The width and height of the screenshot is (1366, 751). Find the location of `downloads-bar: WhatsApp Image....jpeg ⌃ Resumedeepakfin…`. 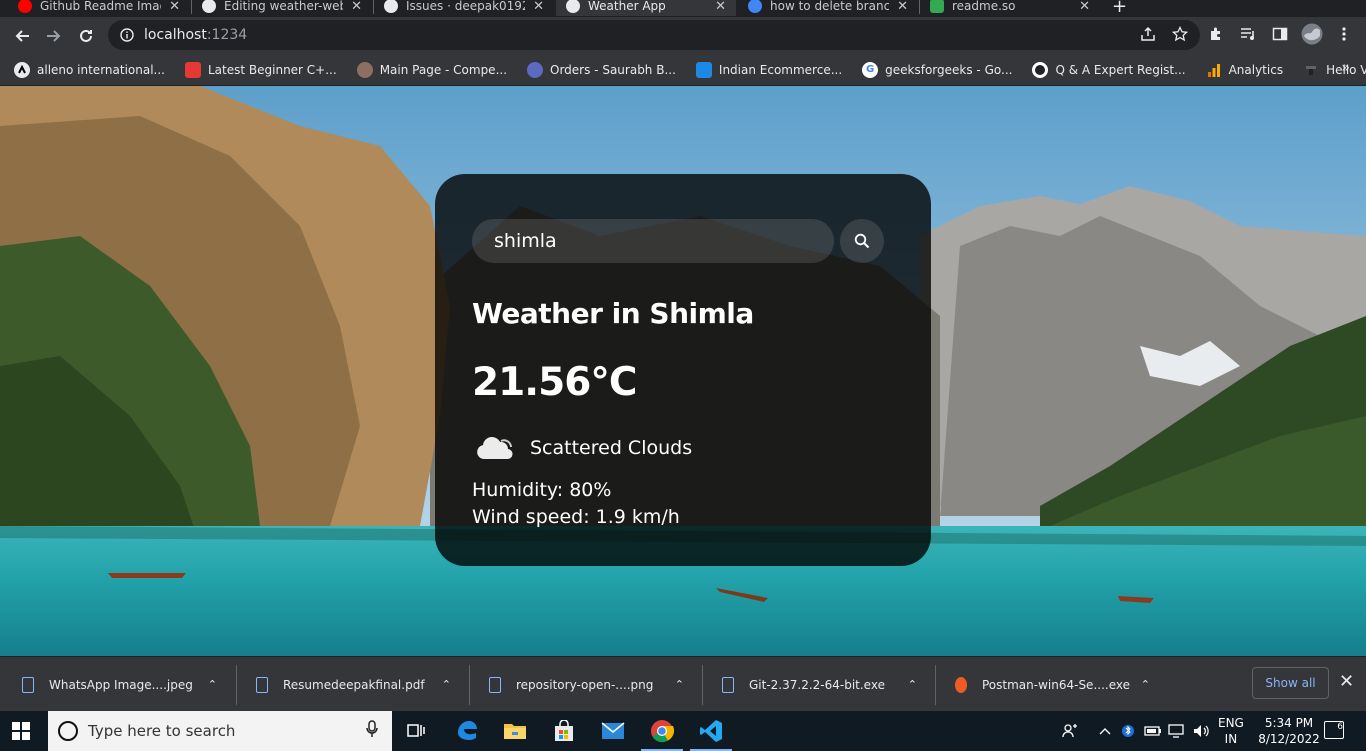

downloads-bar: WhatsApp Image....jpeg ⌃ Resumedeepakfin… is located at coordinates (683, 683).